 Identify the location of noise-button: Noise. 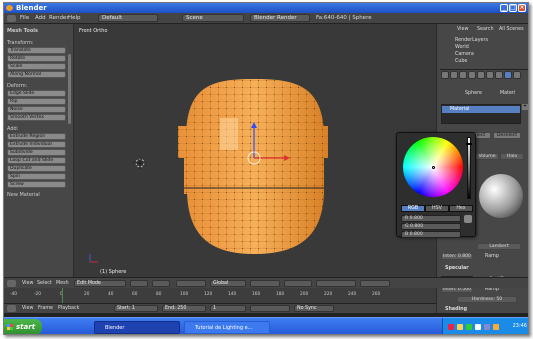
(36, 109).